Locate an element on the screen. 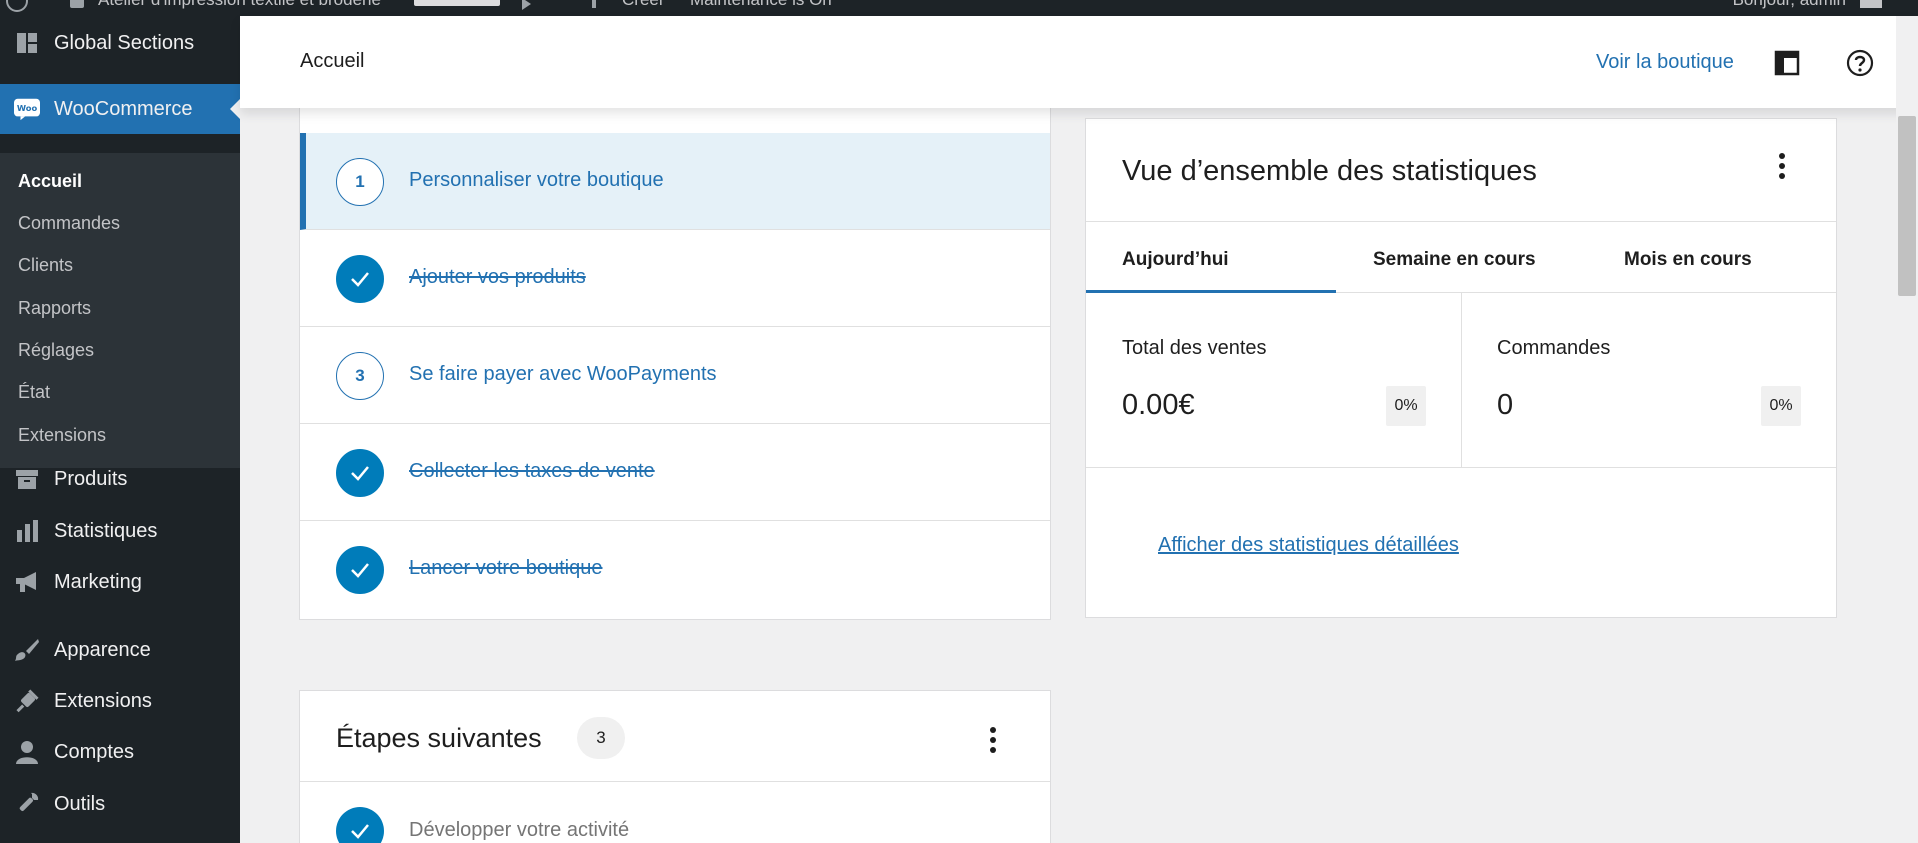 The image size is (1918, 843). task-item: Lancer votre boutique is located at coordinates (675, 569).